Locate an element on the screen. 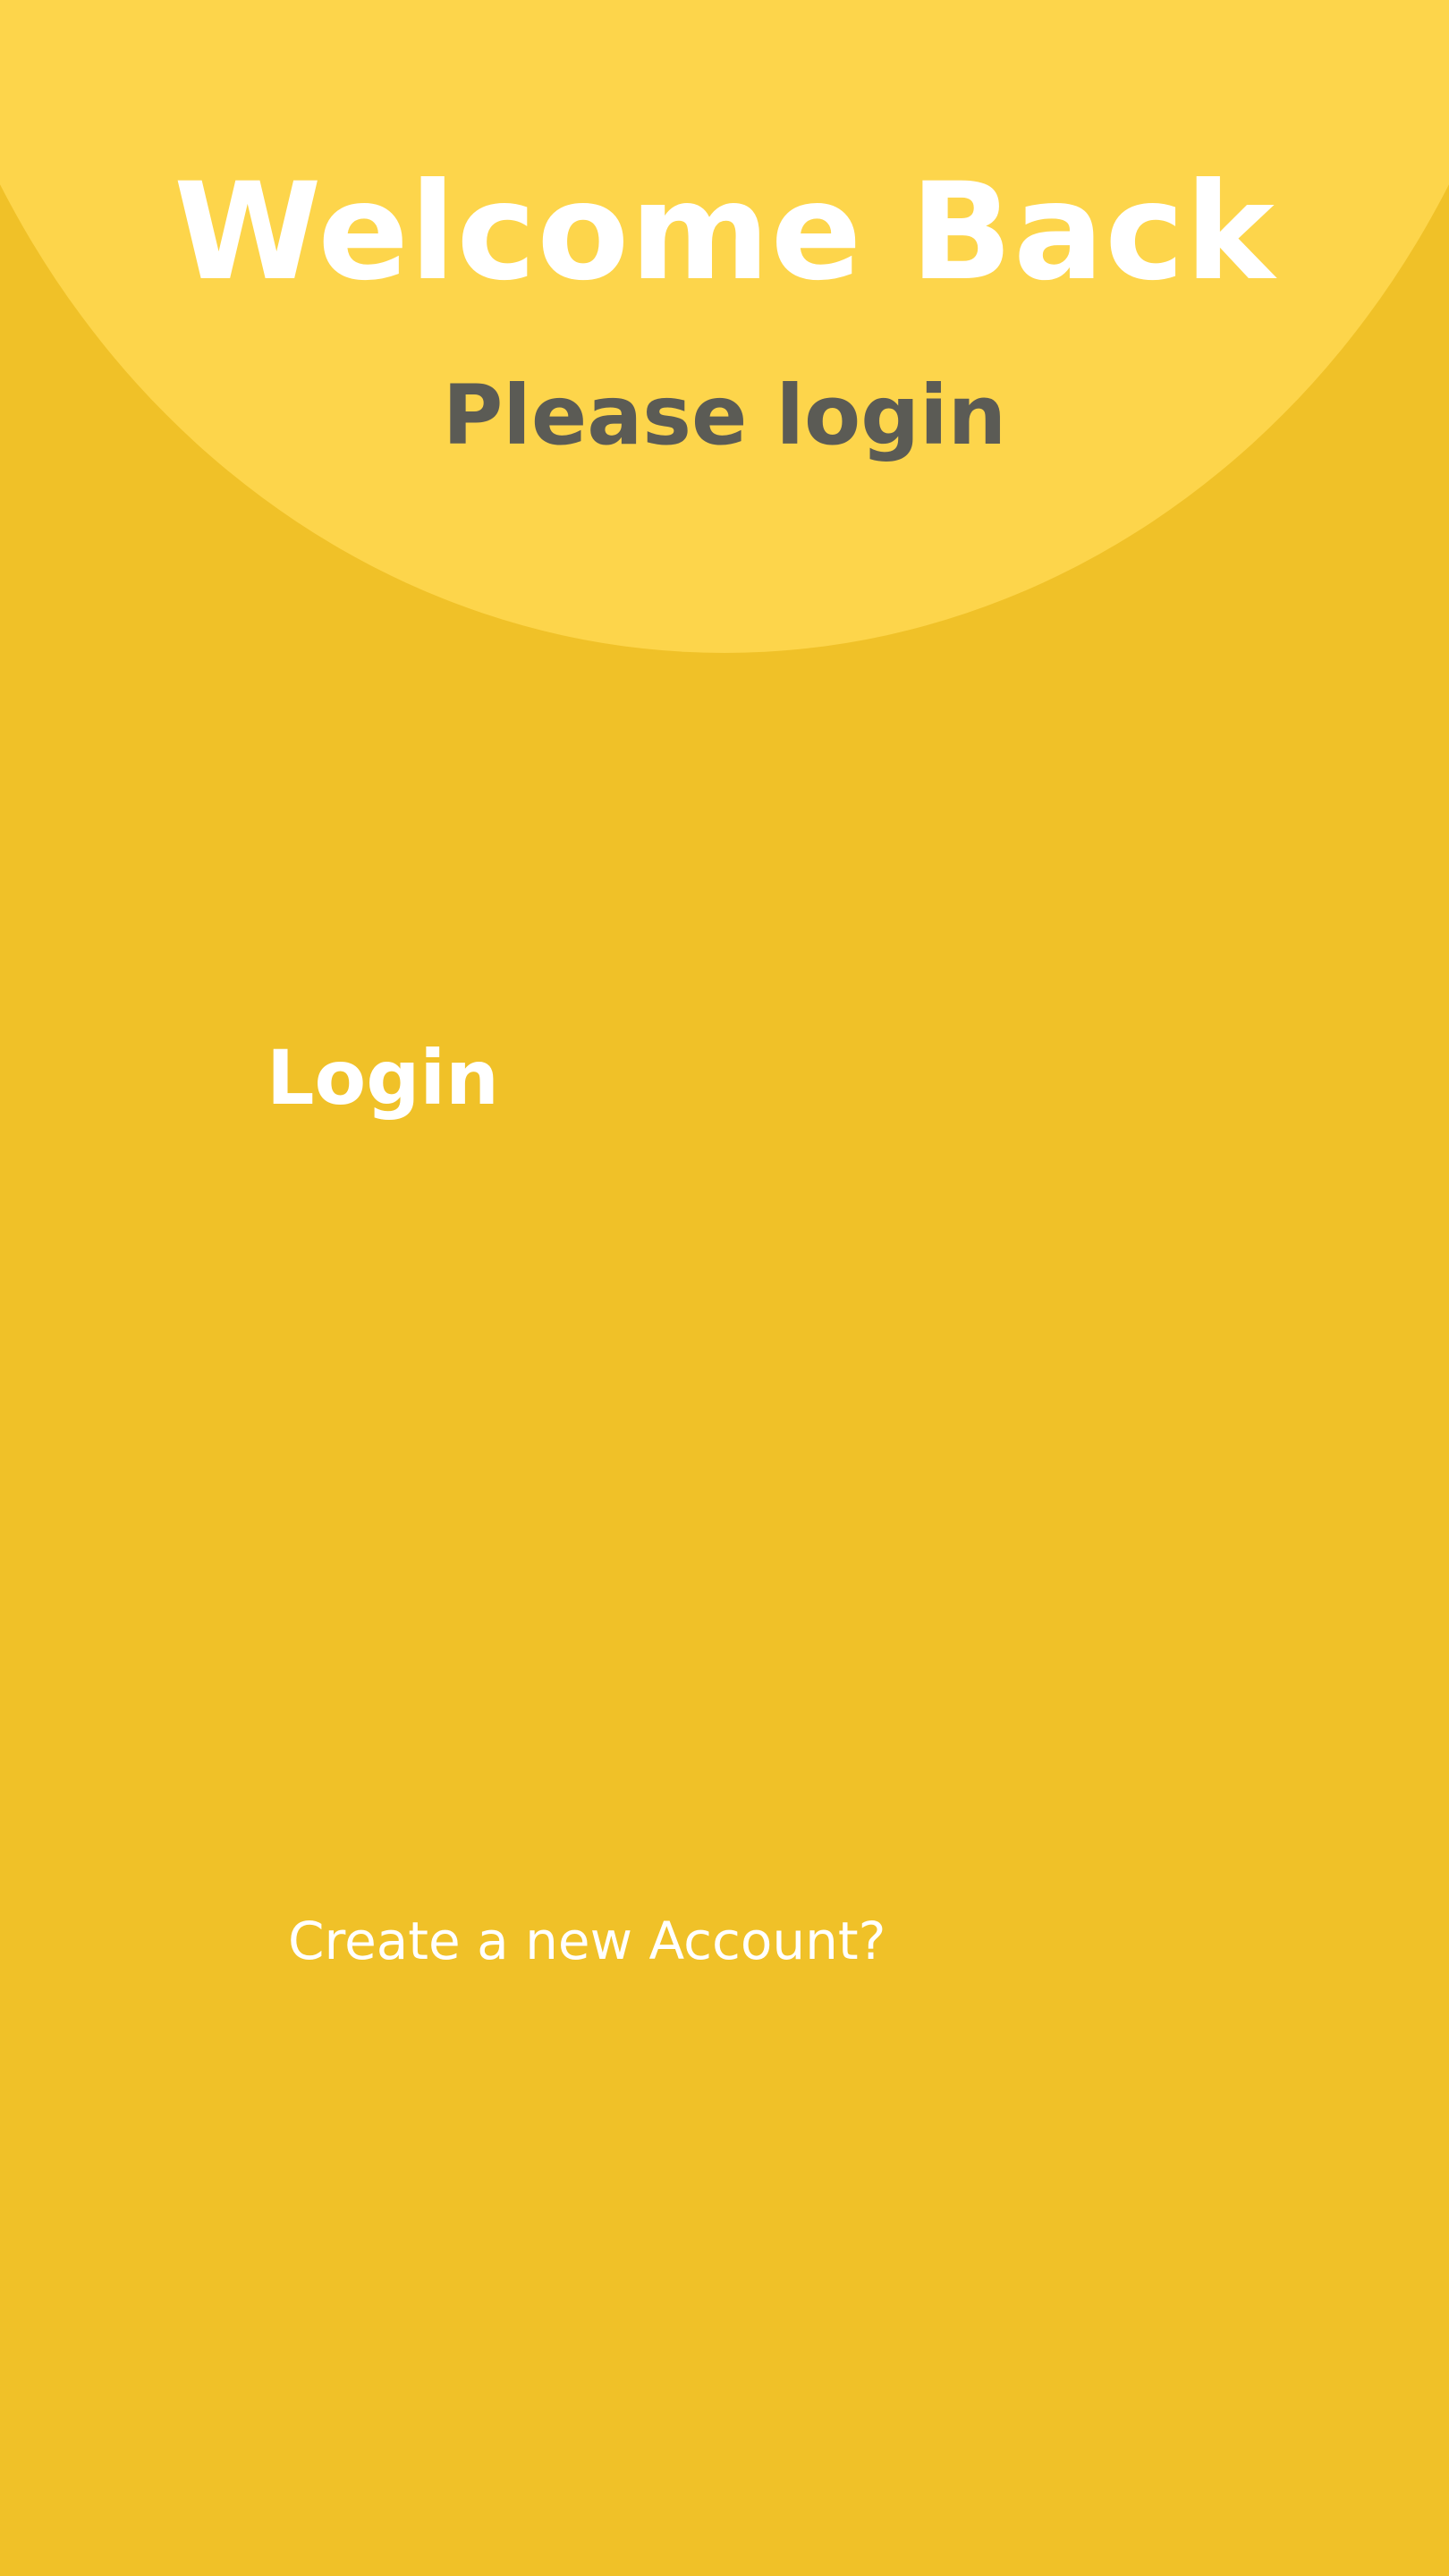 Image resolution: width=1449 pixels, height=2576 pixels. login-heading: Login is located at coordinates (383, 1078).